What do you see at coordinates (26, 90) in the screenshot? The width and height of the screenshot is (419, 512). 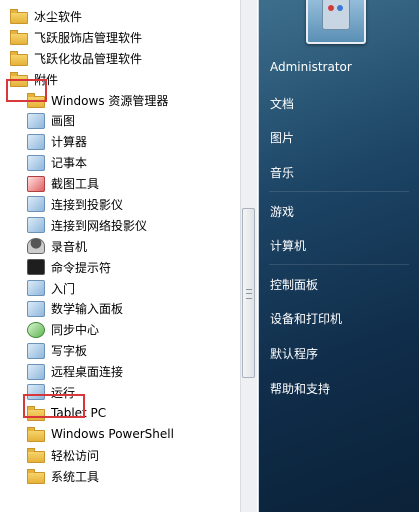 I see `accessories-highlight-box` at bounding box center [26, 90].